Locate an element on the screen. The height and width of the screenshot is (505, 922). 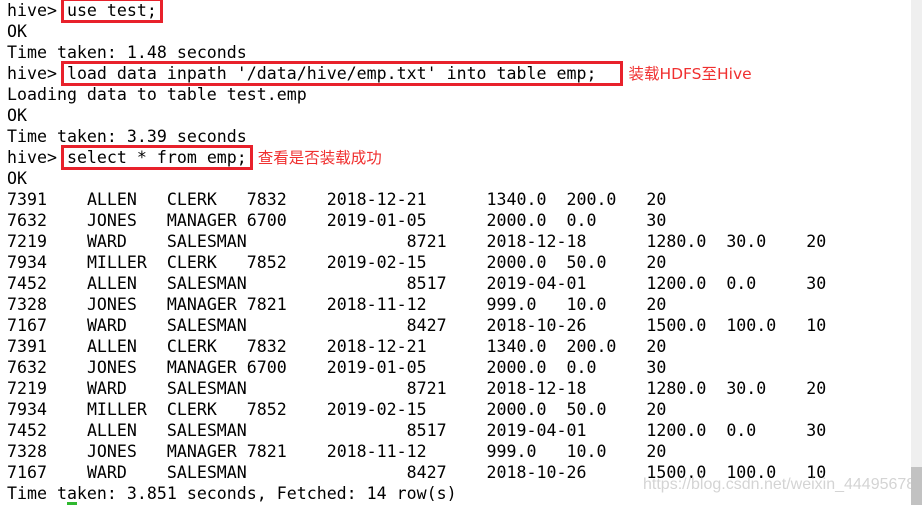
prompt-line-select: hive> select * from emp; 查看是否装载成功 is located at coordinates (458, 157).